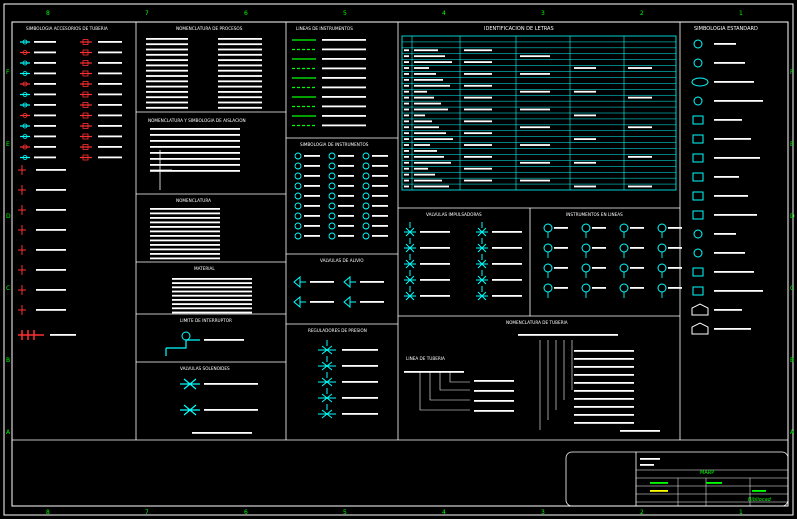 This screenshot has width=797, height=519. Describe the element at coordinates (444, 391) in the screenshot. I see `pipe-line-leaders` at that location.